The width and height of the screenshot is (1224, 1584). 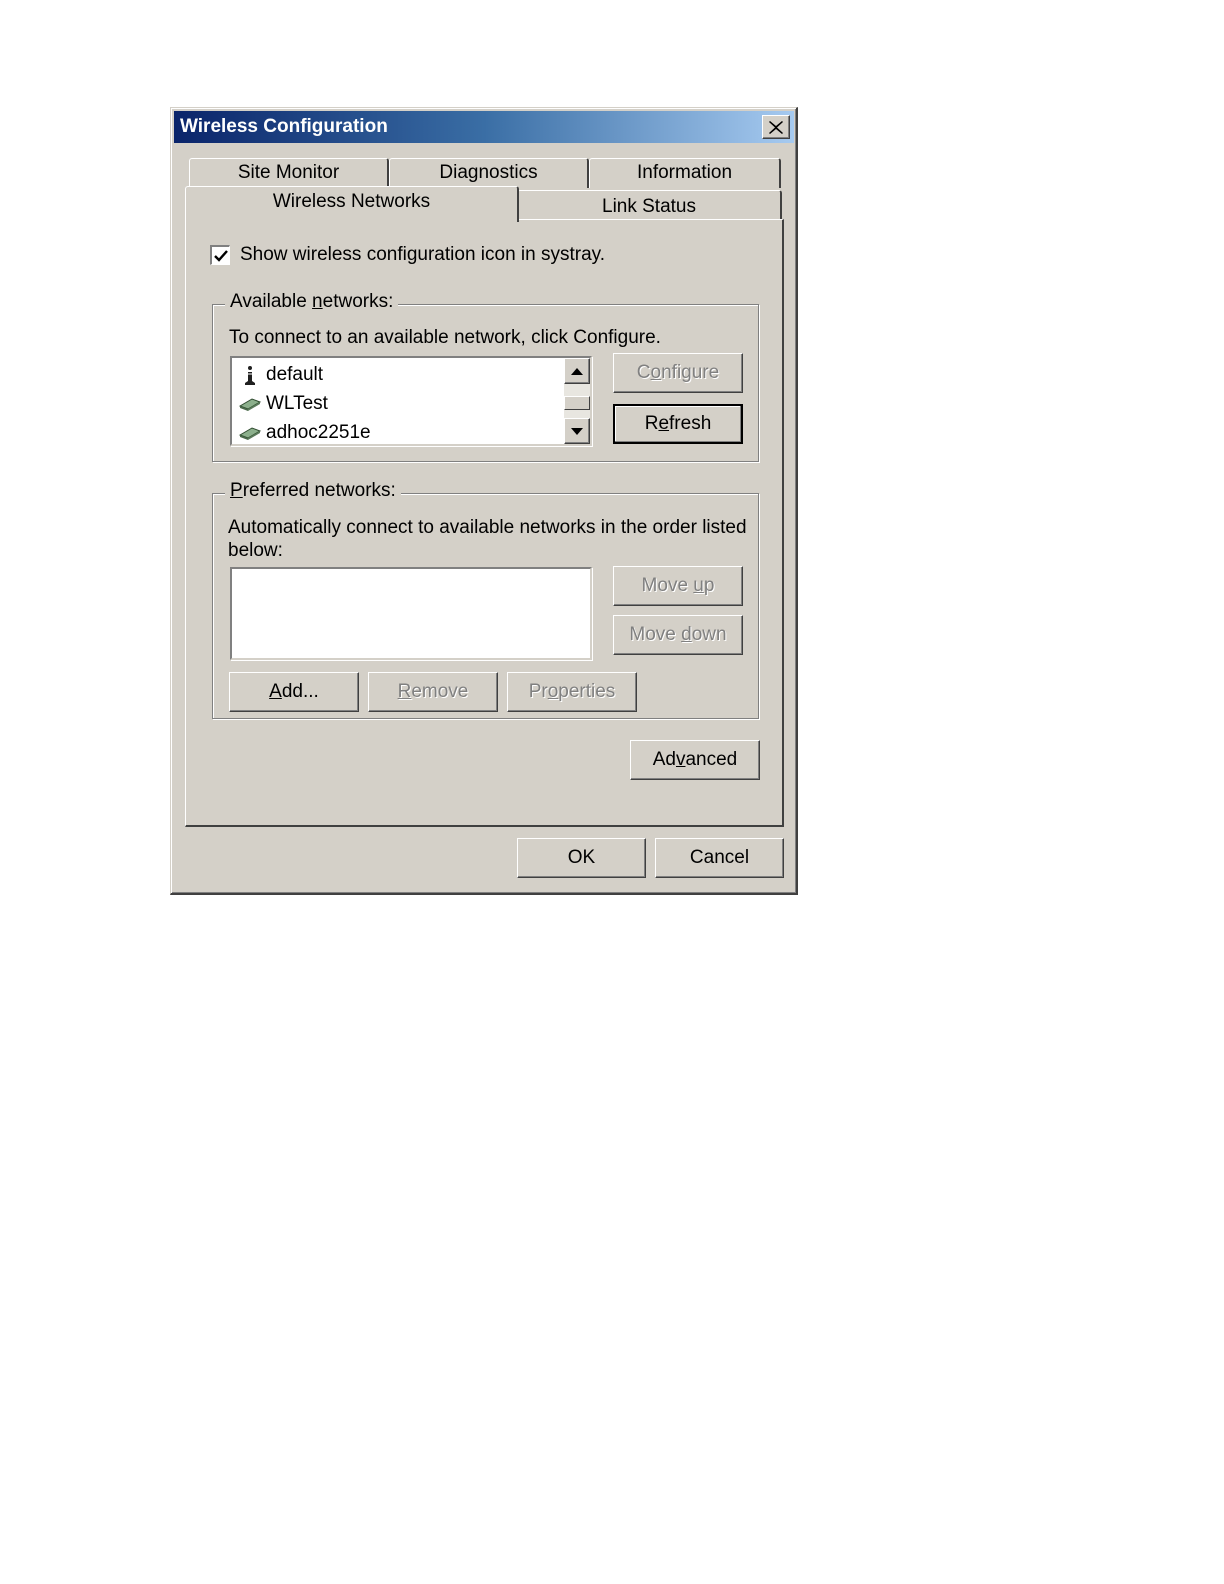 I want to click on ok-button-label: OK, so click(x=581, y=857).